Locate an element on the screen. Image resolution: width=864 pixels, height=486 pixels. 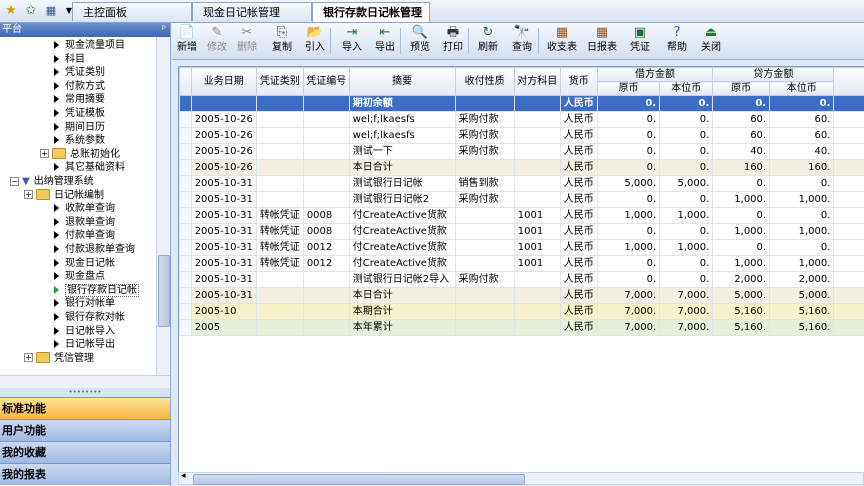
cell-c-orig: 1,000. is located at coordinates (741, 231).